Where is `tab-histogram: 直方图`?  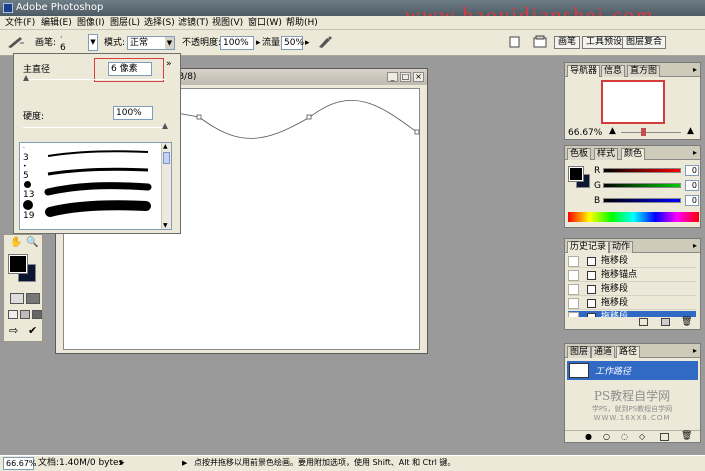
tab-histogram: 直方图 is located at coordinates (644, 71).